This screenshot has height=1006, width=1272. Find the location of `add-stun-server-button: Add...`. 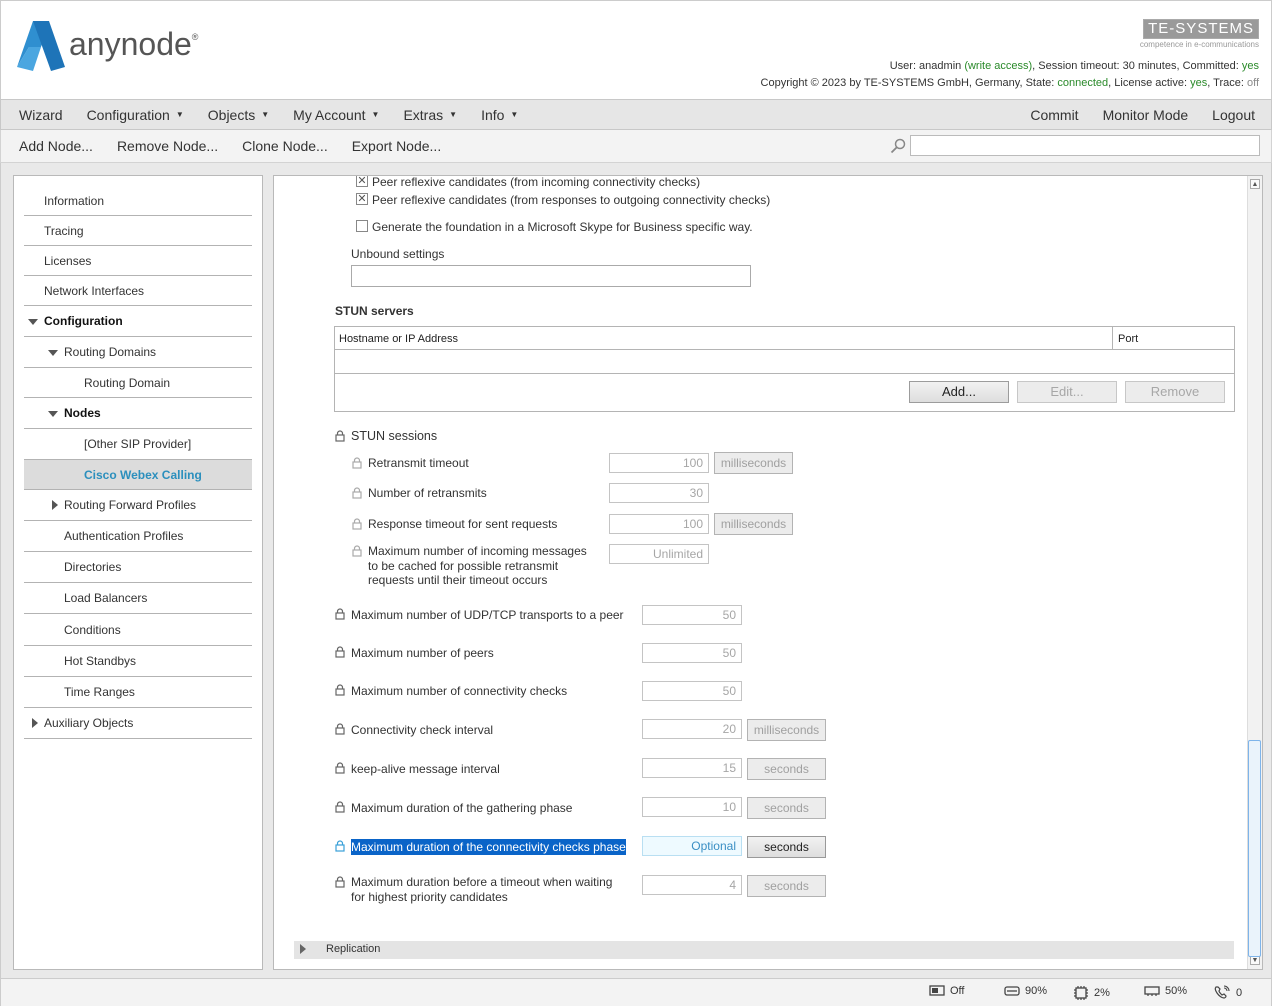

add-stun-server-button: Add... is located at coordinates (959, 392).